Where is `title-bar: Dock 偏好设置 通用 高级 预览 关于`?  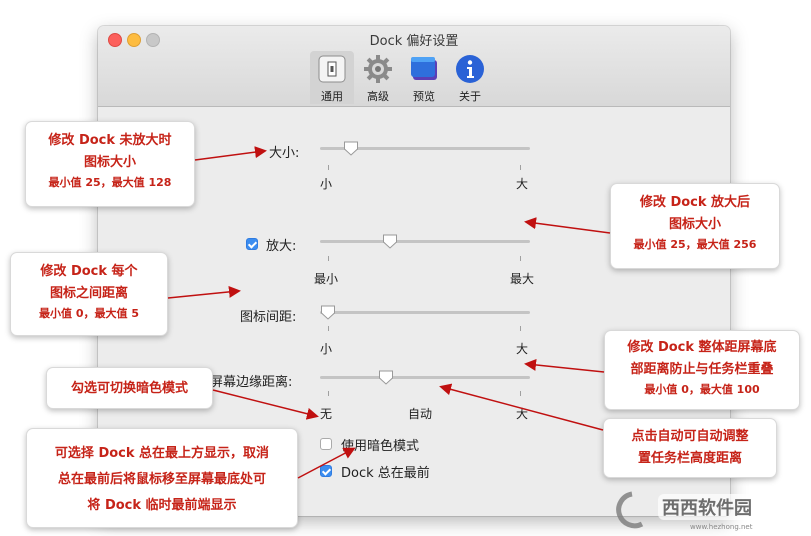 title-bar: Dock 偏好设置 通用 高级 预览 关于 is located at coordinates (414, 66).